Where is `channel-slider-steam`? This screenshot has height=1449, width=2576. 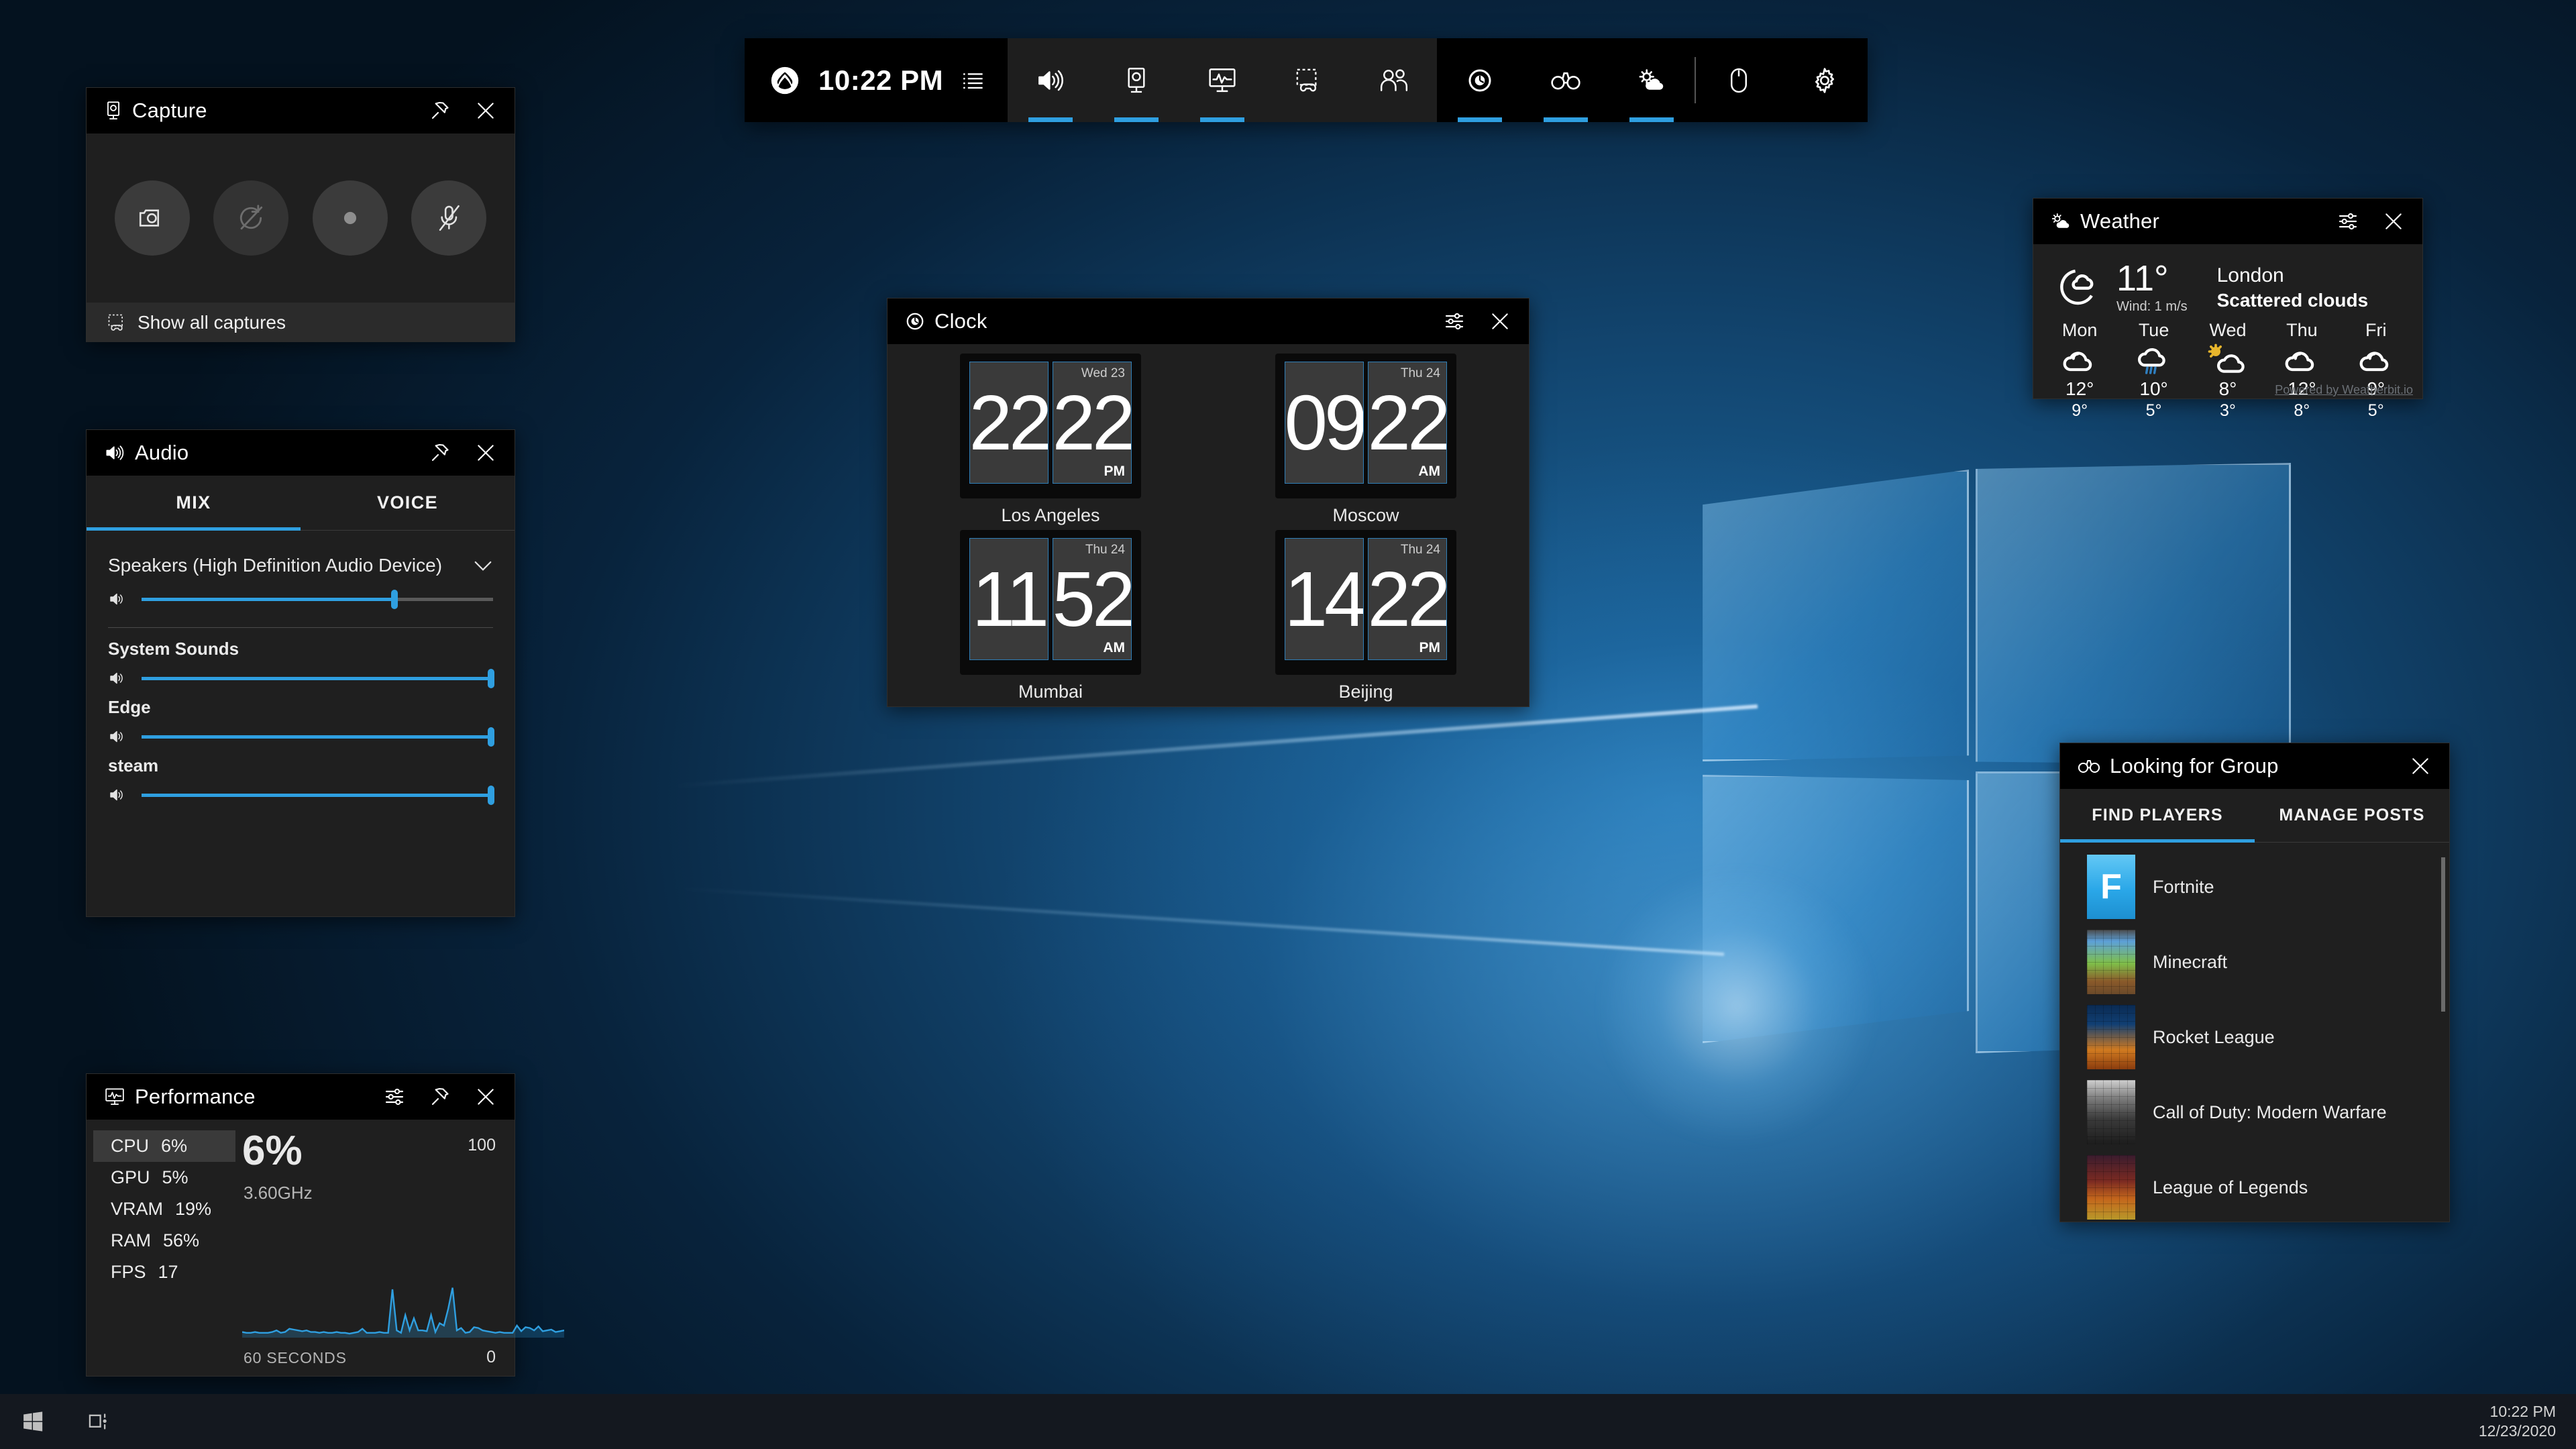
channel-slider-steam is located at coordinates (318, 795).